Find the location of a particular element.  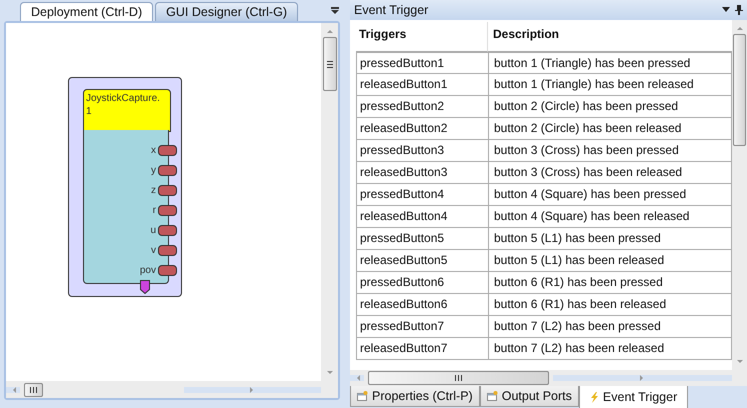

table-cell: releasedButton6 is located at coordinates (422, 305).